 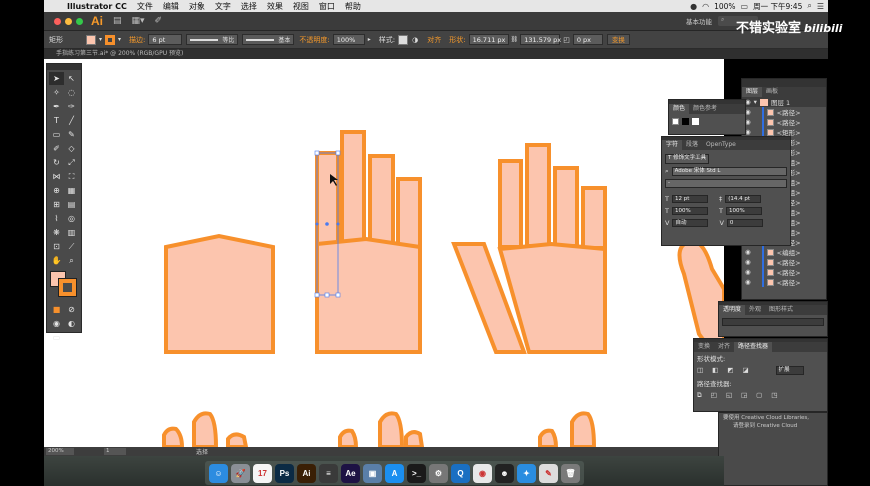 I want to click on stroke-label: 描边:, so click(x=137, y=40).